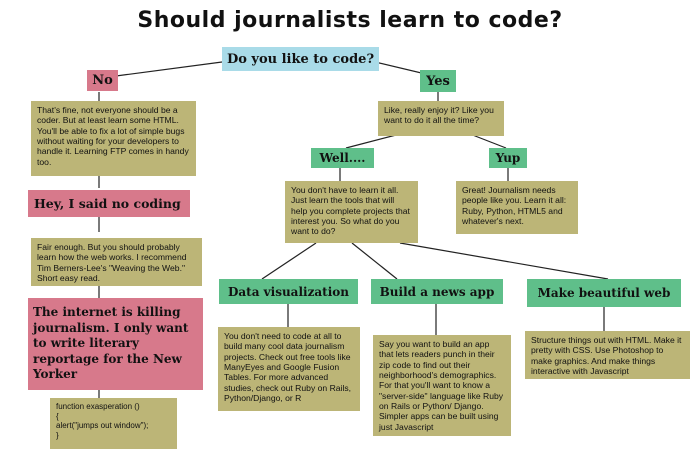 This screenshot has width=700, height=466. I want to click on data-visualization-box: Data visualization, so click(288, 291).